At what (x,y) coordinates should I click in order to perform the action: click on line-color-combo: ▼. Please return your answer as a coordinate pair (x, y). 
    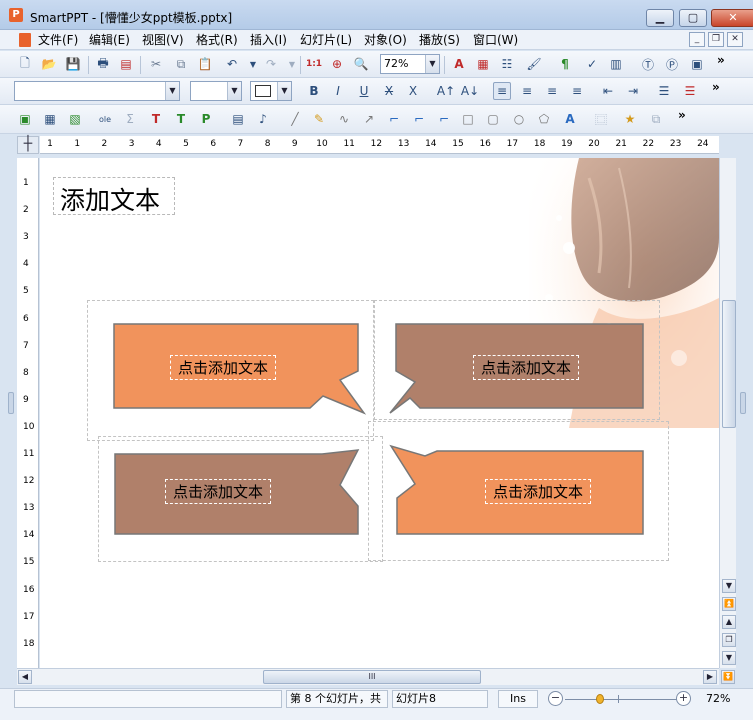
    Looking at the image, I should click on (271, 91).